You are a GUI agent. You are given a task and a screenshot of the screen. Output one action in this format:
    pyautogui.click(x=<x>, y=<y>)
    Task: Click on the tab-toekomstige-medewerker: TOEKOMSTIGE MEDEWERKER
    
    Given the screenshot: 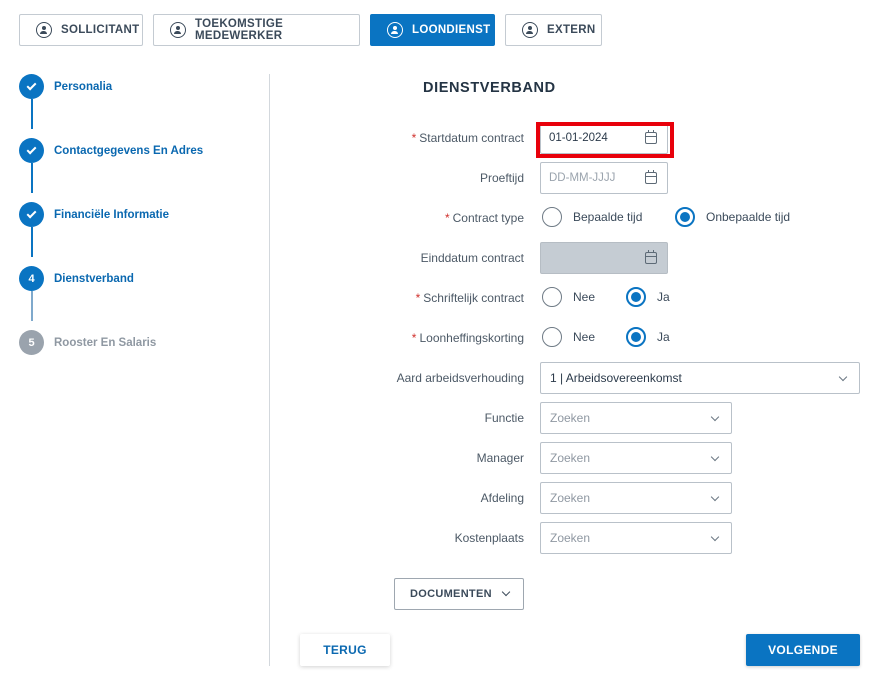 What is the action you would take?
    pyautogui.click(x=256, y=30)
    